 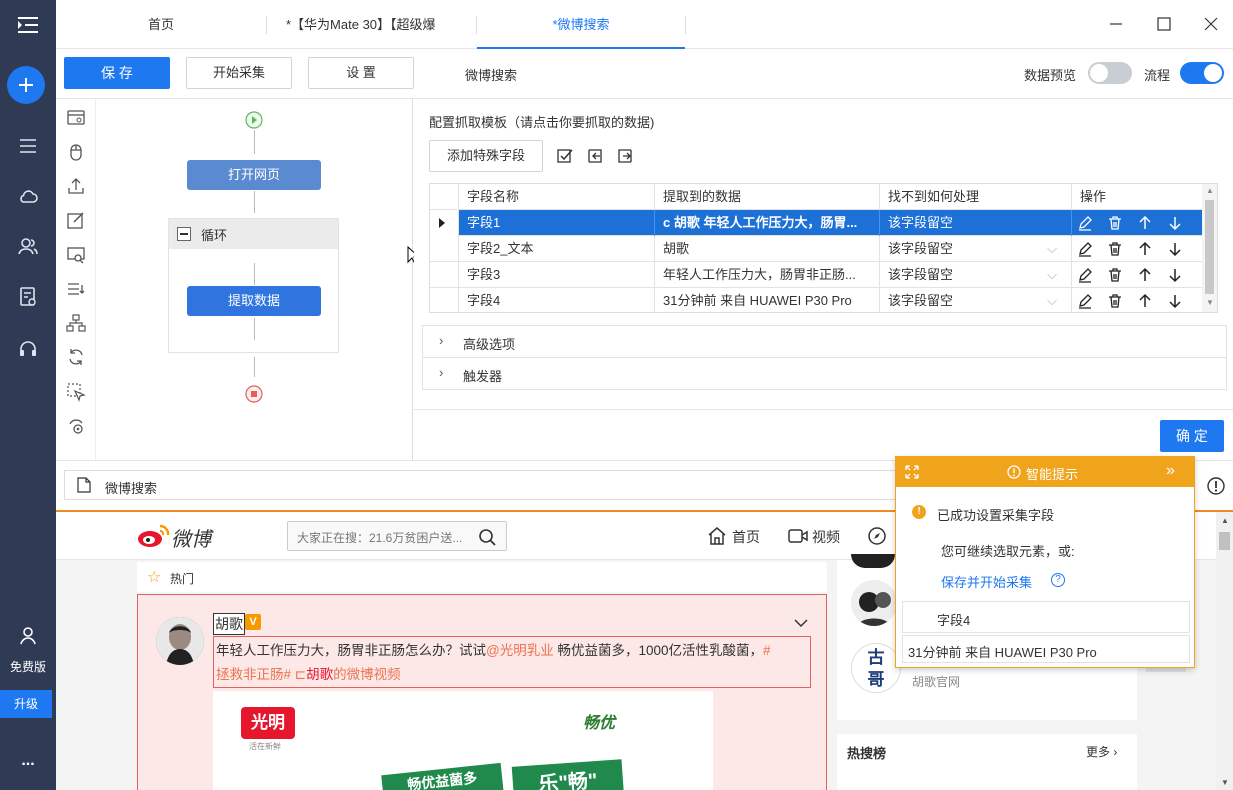 I want to click on post-image: 光明 活在新鲜 畅优 畅优益菌多 乐"畅", so click(x=463, y=740).